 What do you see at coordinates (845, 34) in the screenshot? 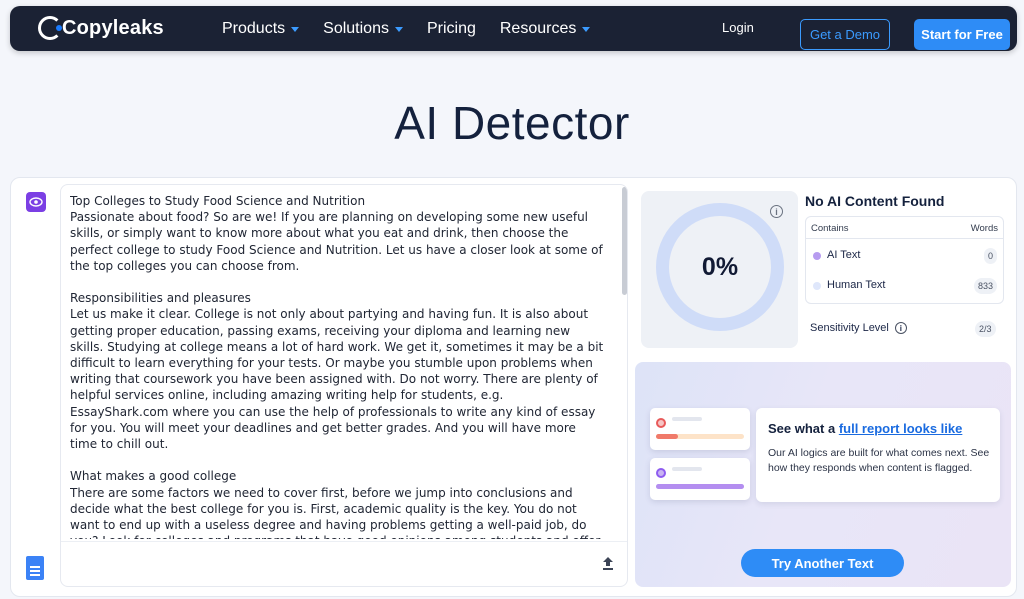
I see `get-demo-button: Get a Demo` at bounding box center [845, 34].